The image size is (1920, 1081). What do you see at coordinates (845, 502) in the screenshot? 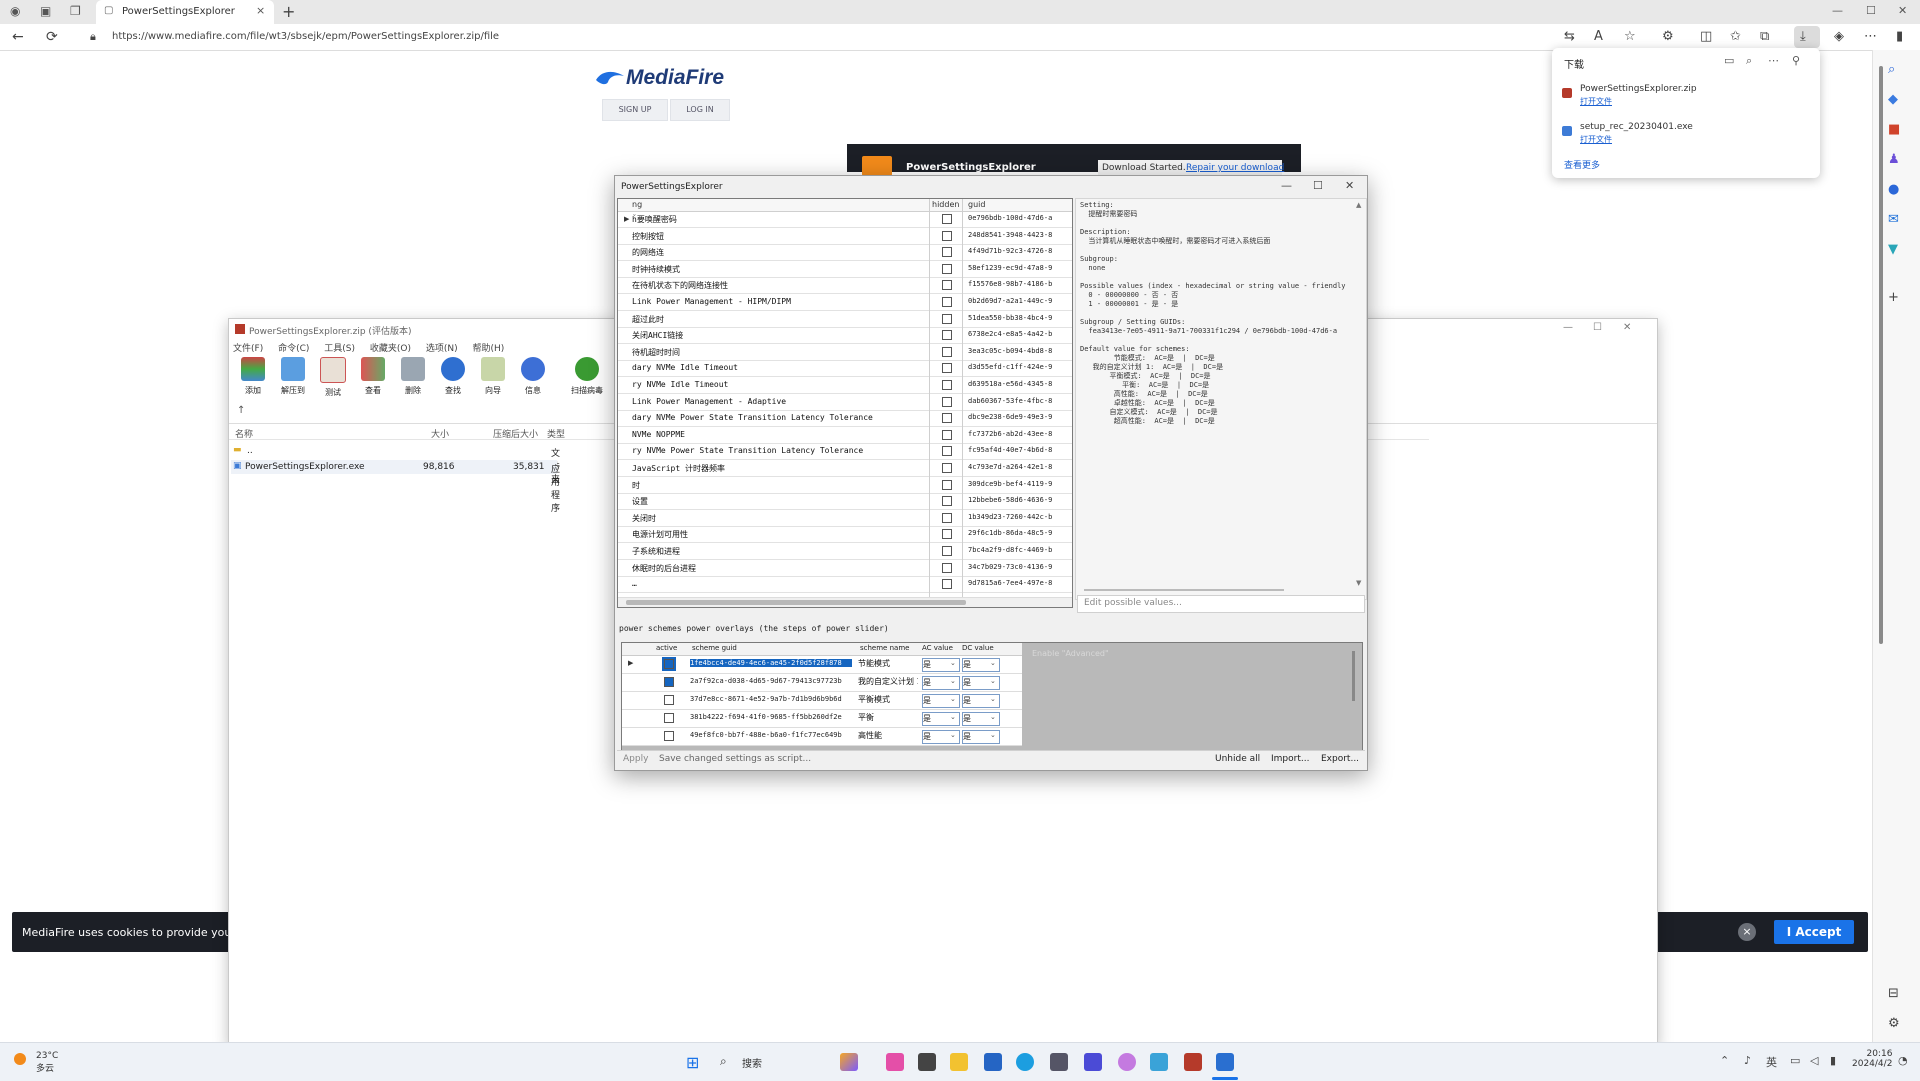
I see `setting-row: 设置 12bbebe6-58d6-4636-9` at bounding box center [845, 502].